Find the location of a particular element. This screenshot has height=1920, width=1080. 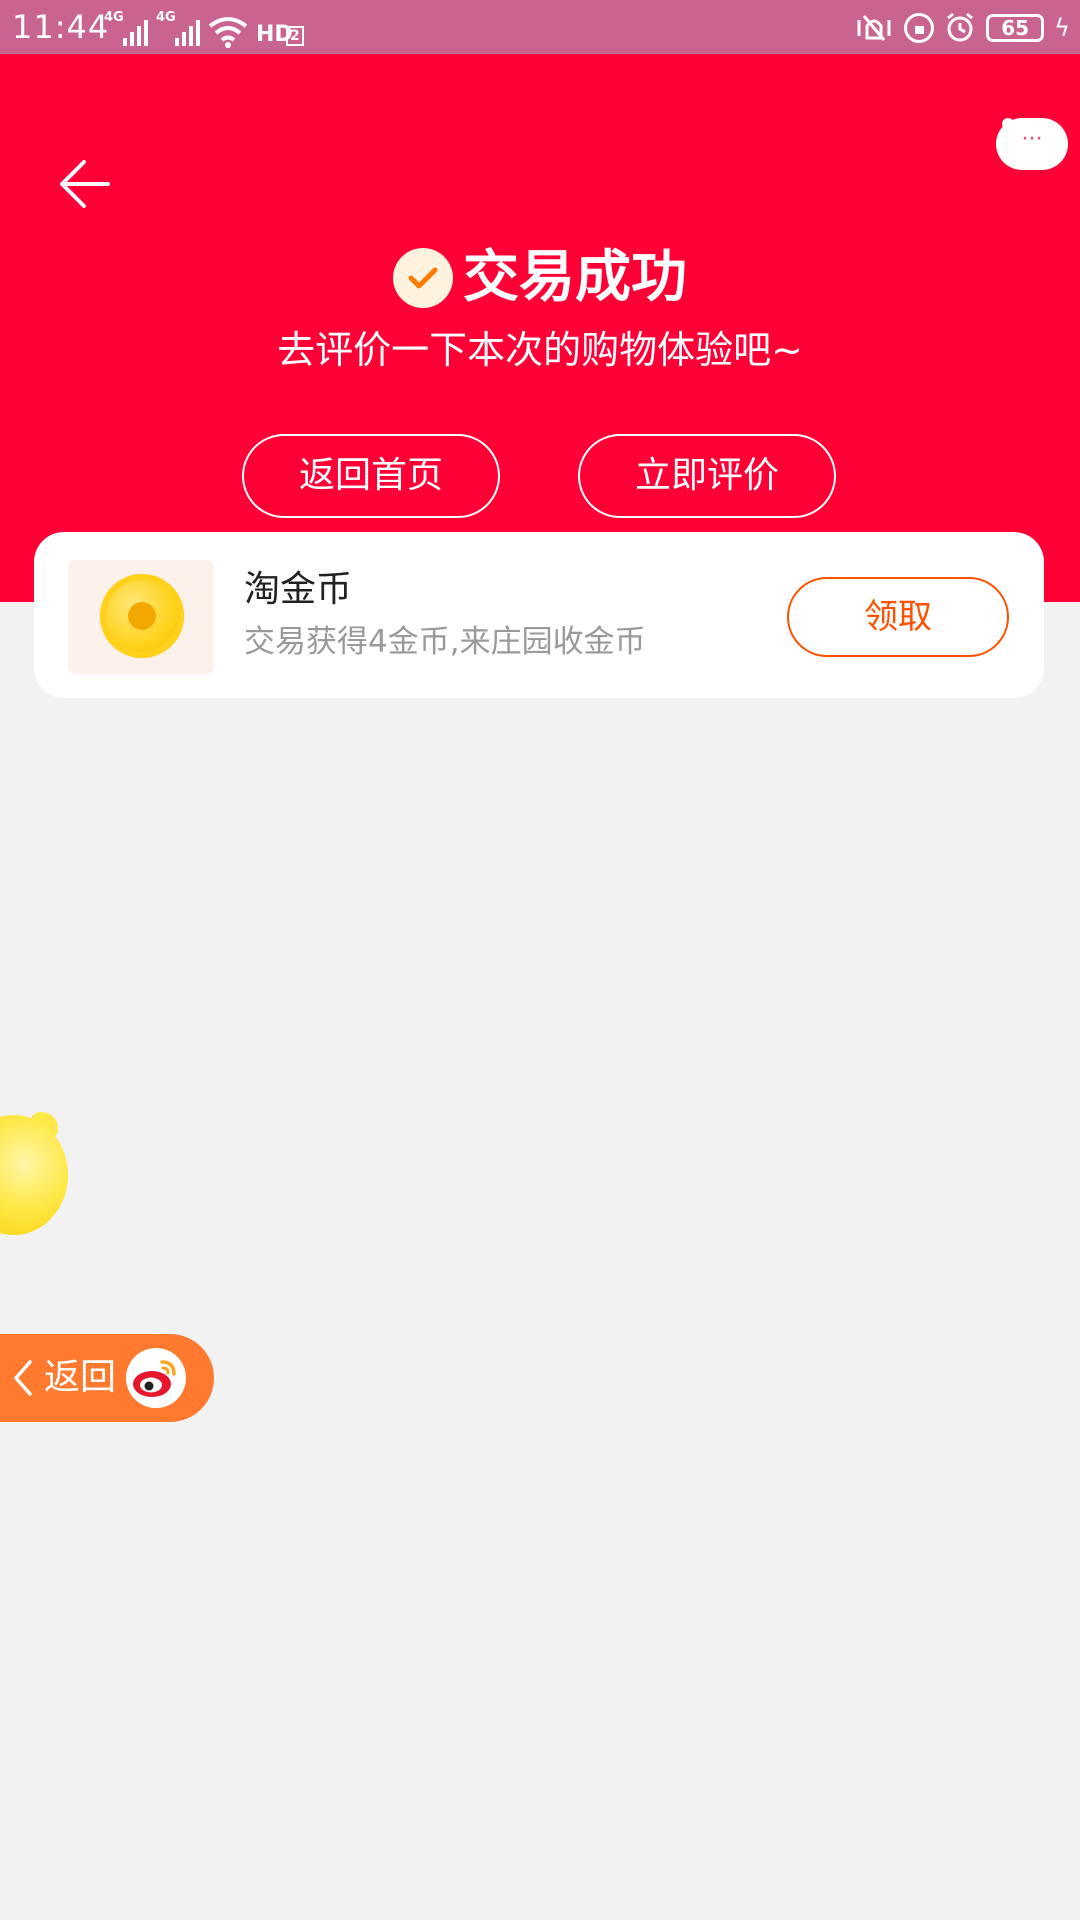

check-icon is located at coordinates (423, 278).